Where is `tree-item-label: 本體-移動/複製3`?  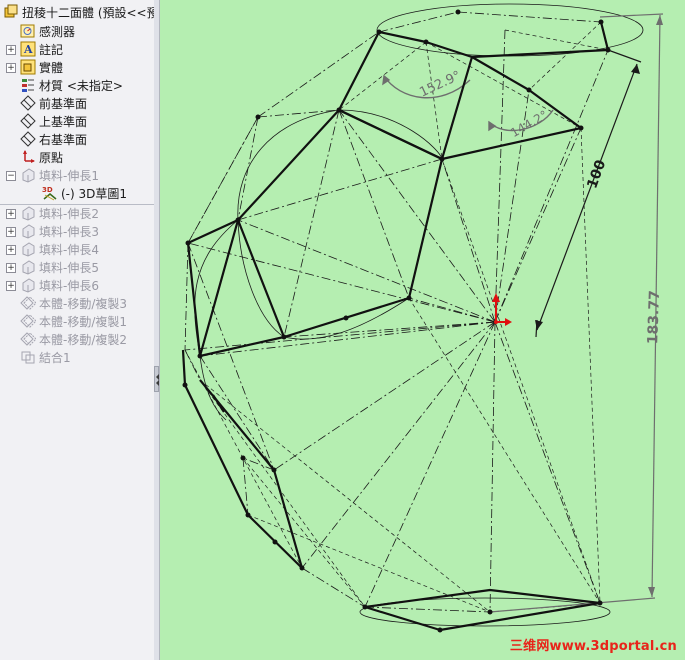 tree-item-label: 本體-移動/複製3 is located at coordinates (83, 303).